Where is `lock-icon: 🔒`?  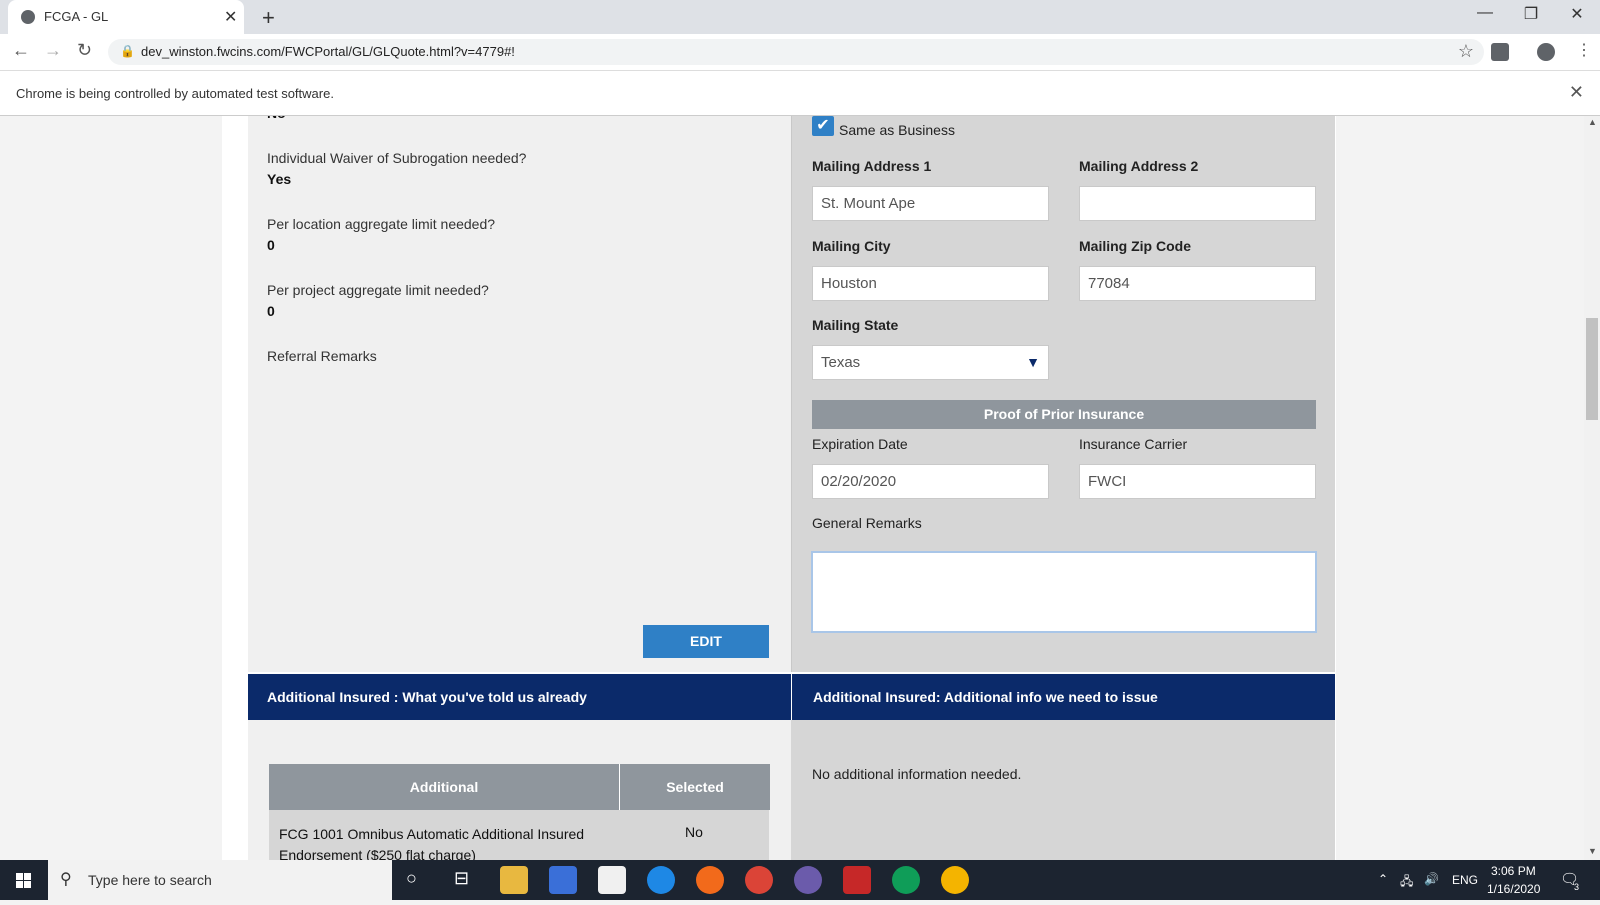
lock-icon: 🔒 is located at coordinates (127, 51).